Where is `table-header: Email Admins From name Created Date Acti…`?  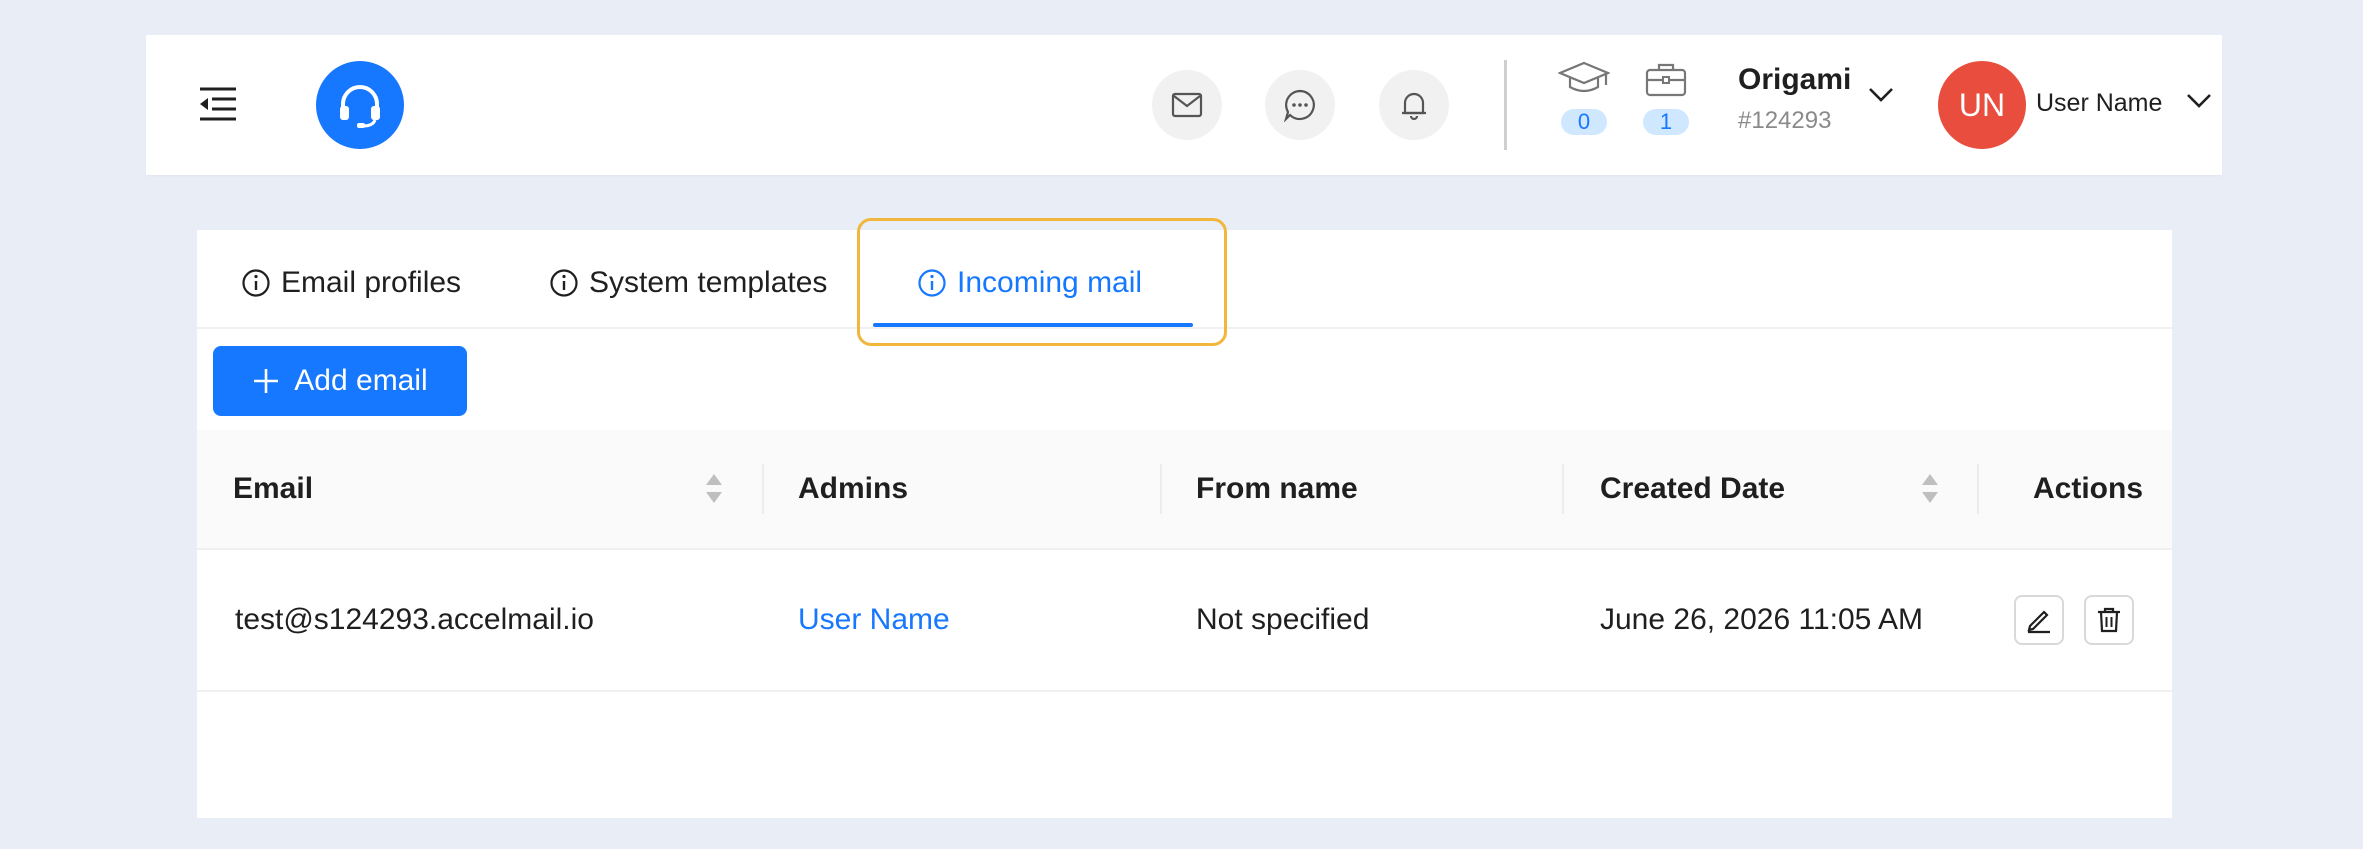 table-header: Email Admins From name Created Date Acti… is located at coordinates (1184, 490).